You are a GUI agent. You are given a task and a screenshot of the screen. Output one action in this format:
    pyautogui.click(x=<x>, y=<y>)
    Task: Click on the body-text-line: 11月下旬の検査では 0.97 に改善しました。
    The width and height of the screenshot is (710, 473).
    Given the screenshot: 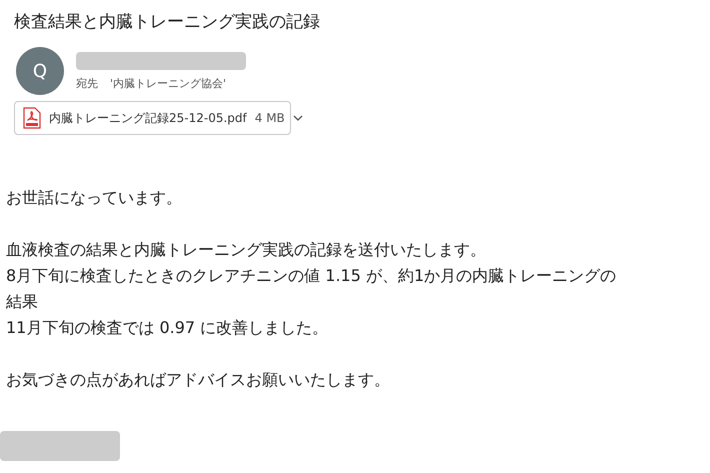 What is the action you would take?
    pyautogui.click(x=168, y=328)
    